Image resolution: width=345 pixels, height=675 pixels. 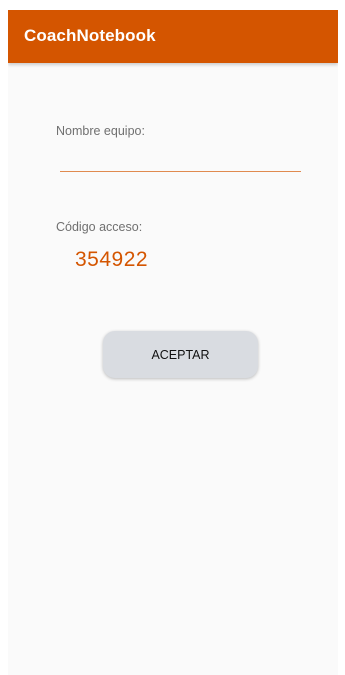 What do you see at coordinates (173, 36) in the screenshot?
I see `app-bar: CoachNotebook` at bounding box center [173, 36].